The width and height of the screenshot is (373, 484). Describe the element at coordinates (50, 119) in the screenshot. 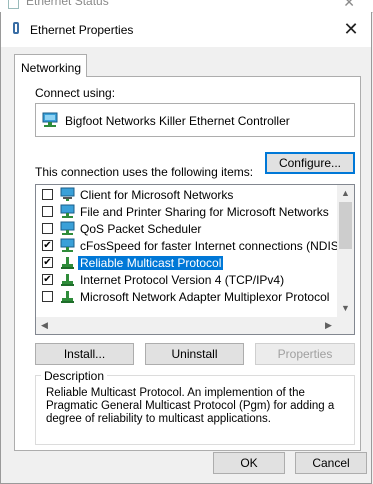

I see `network-adapter-icon` at that location.